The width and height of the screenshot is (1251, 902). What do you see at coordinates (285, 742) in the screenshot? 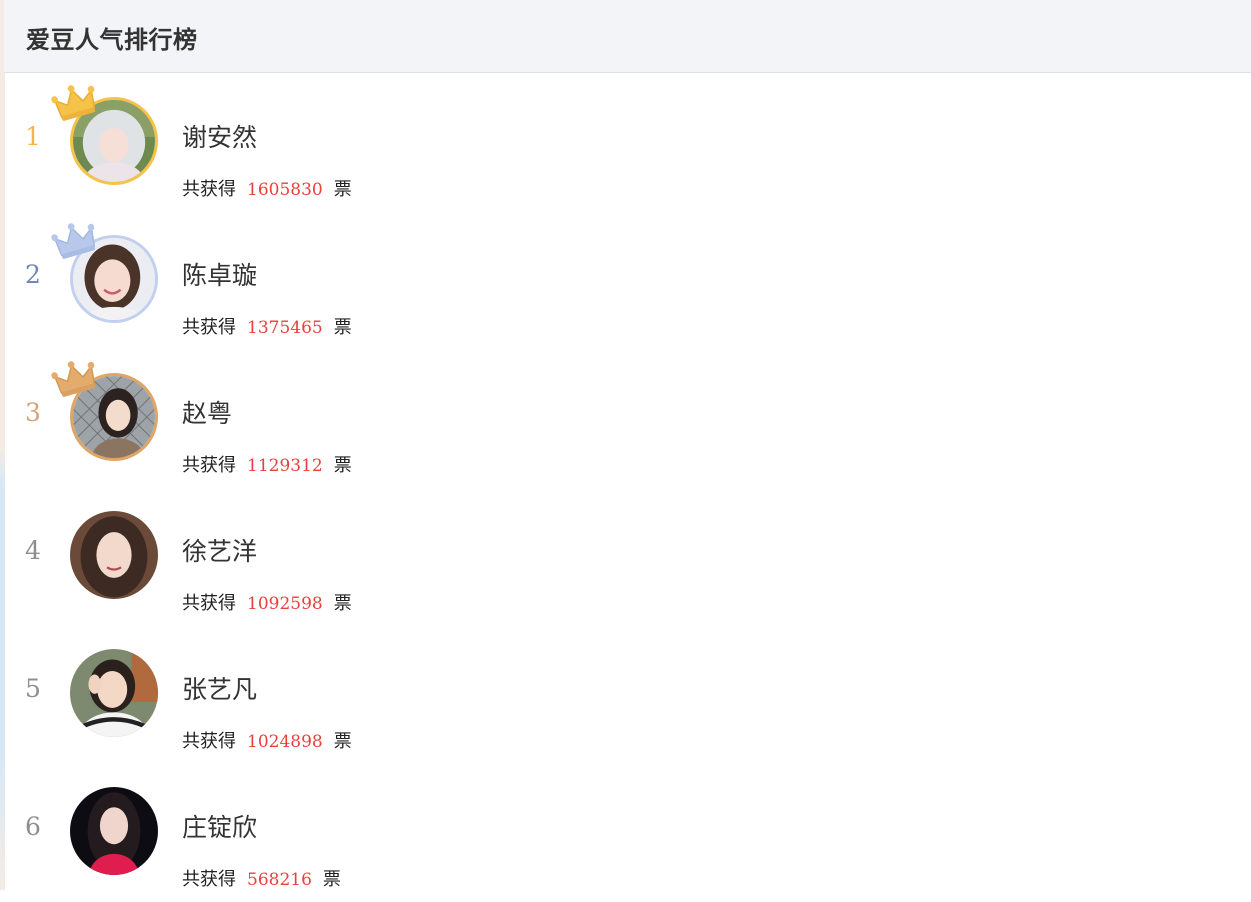
I see `vote-count: 1024898` at bounding box center [285, 742].